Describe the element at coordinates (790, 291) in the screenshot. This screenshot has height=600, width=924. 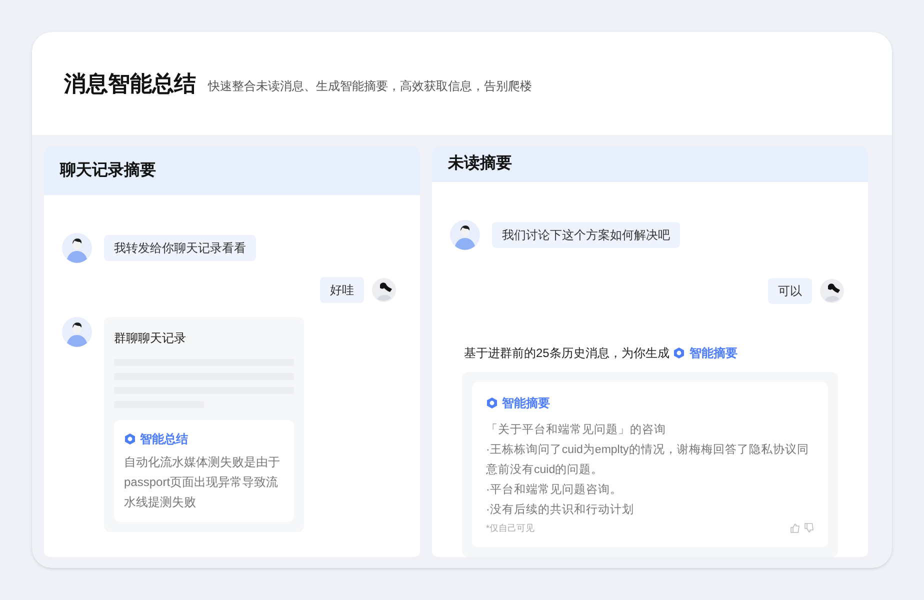
I see `message-bubble: 可以` at that location.